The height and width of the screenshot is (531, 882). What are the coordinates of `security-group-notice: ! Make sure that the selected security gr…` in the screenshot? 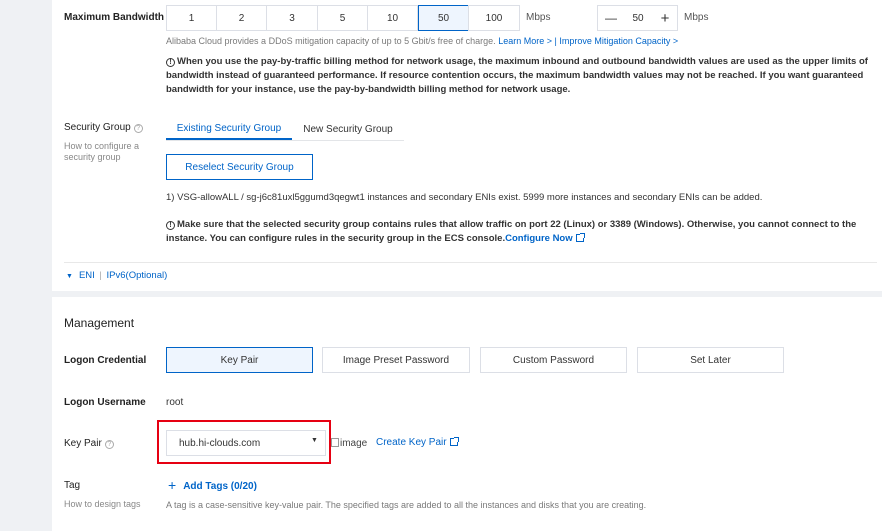 It's located at (518, 232).